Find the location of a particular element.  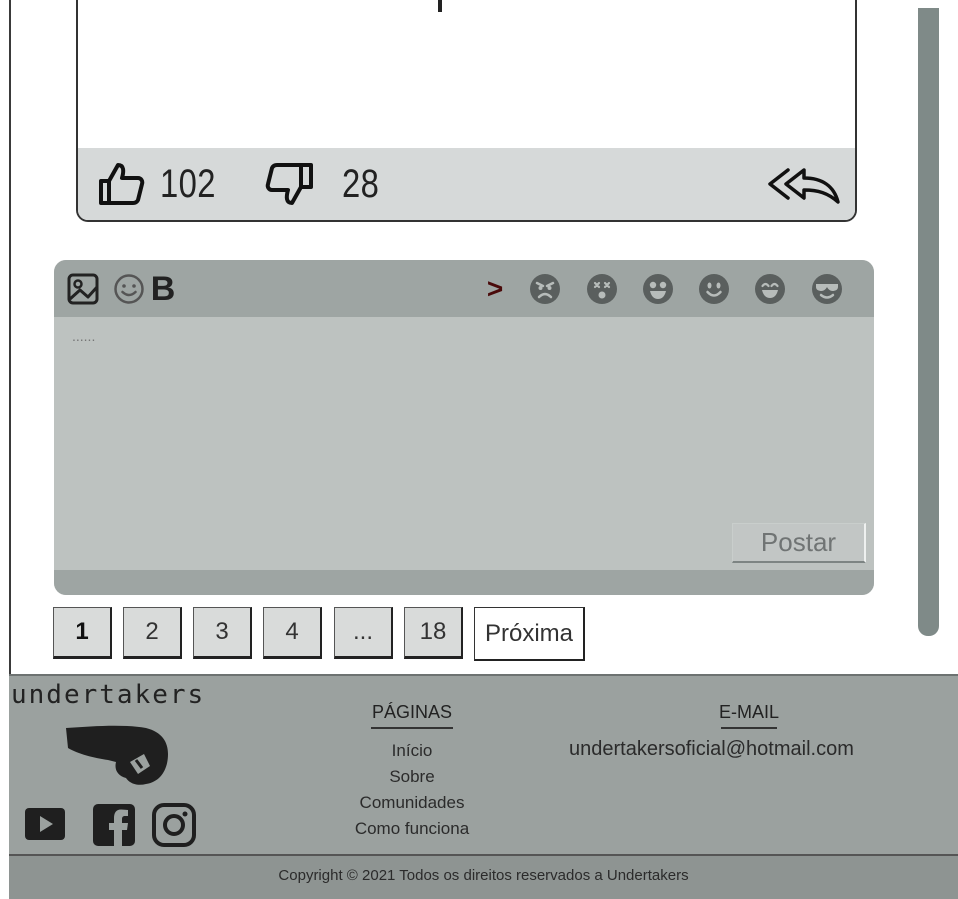

pages-heading-text: PÁGINAS is located at coordinates (412, 712).